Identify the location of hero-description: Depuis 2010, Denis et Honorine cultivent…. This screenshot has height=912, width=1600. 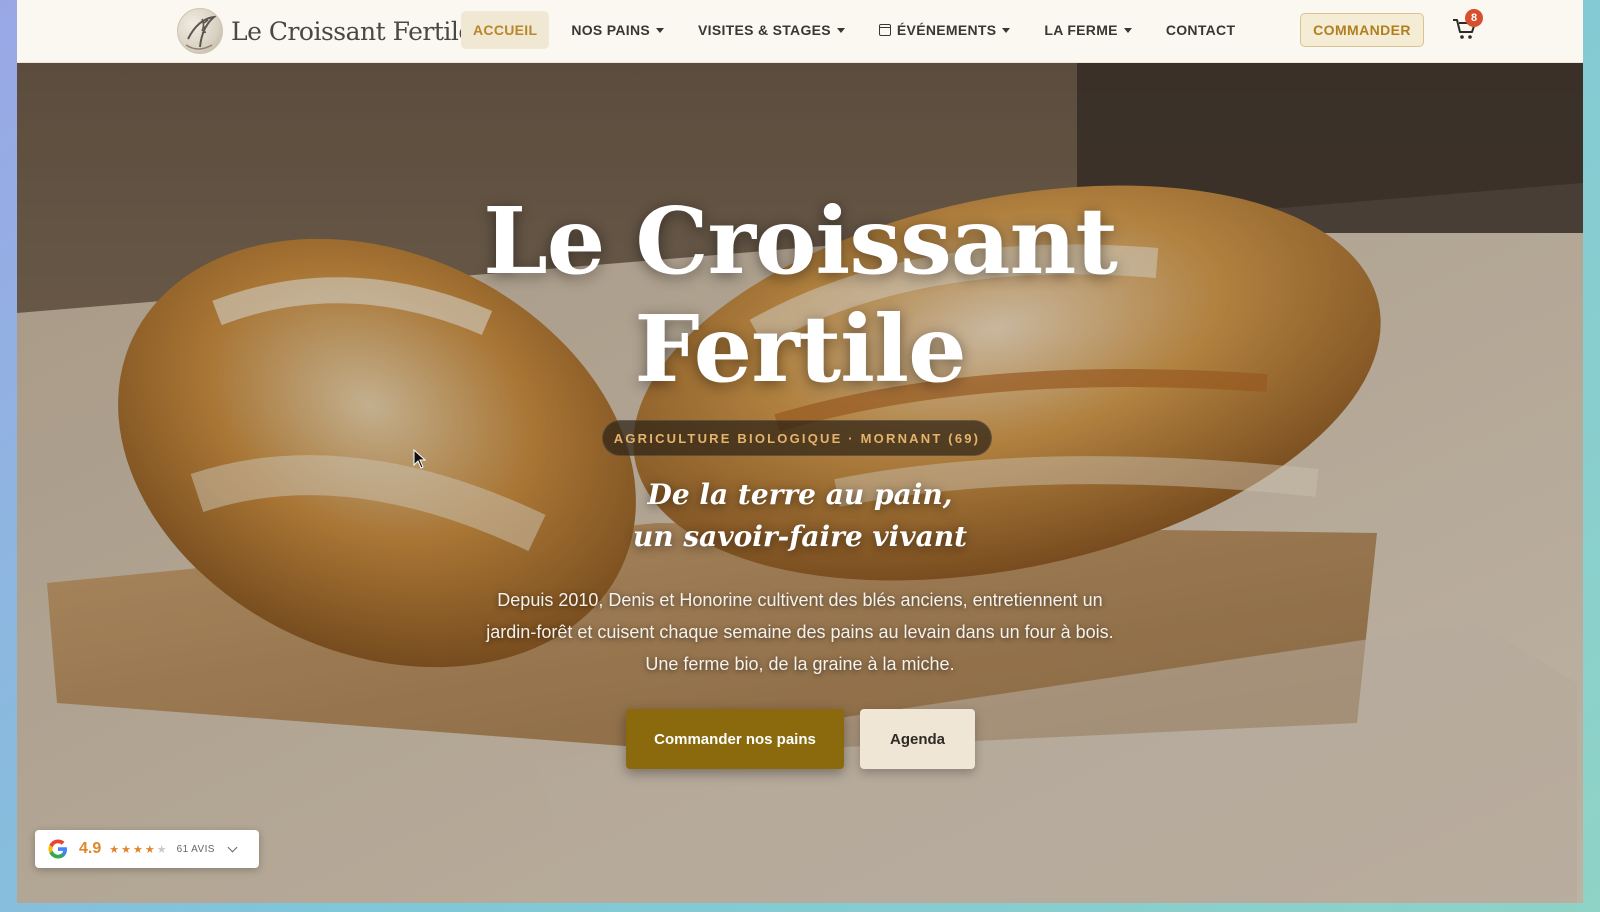
(800, 632).